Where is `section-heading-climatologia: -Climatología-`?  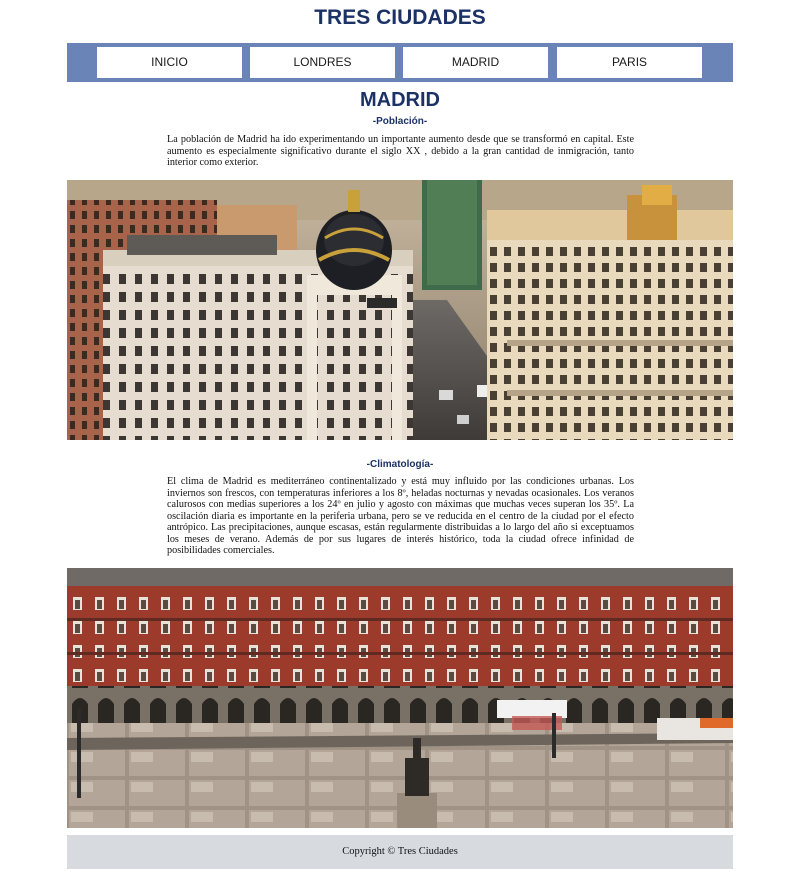 section-heading-climatologia: -Climatología- is located at coordinates (400, 464).